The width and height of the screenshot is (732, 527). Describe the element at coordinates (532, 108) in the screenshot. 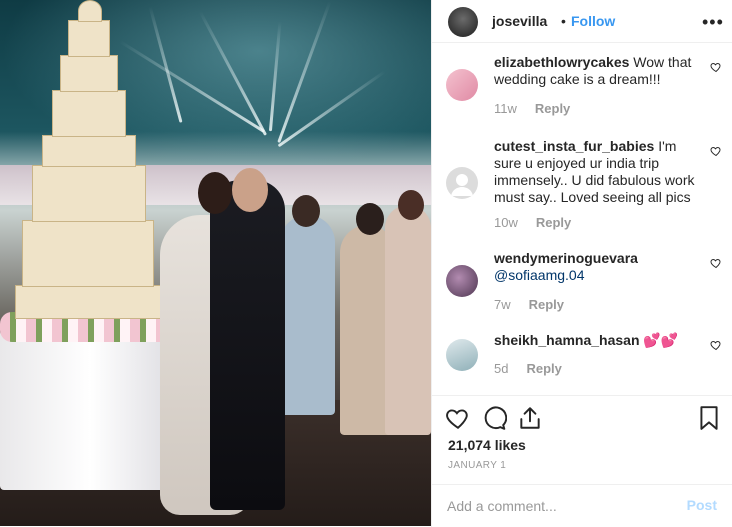

I see `comment-meta: 11w Reply` at that location.